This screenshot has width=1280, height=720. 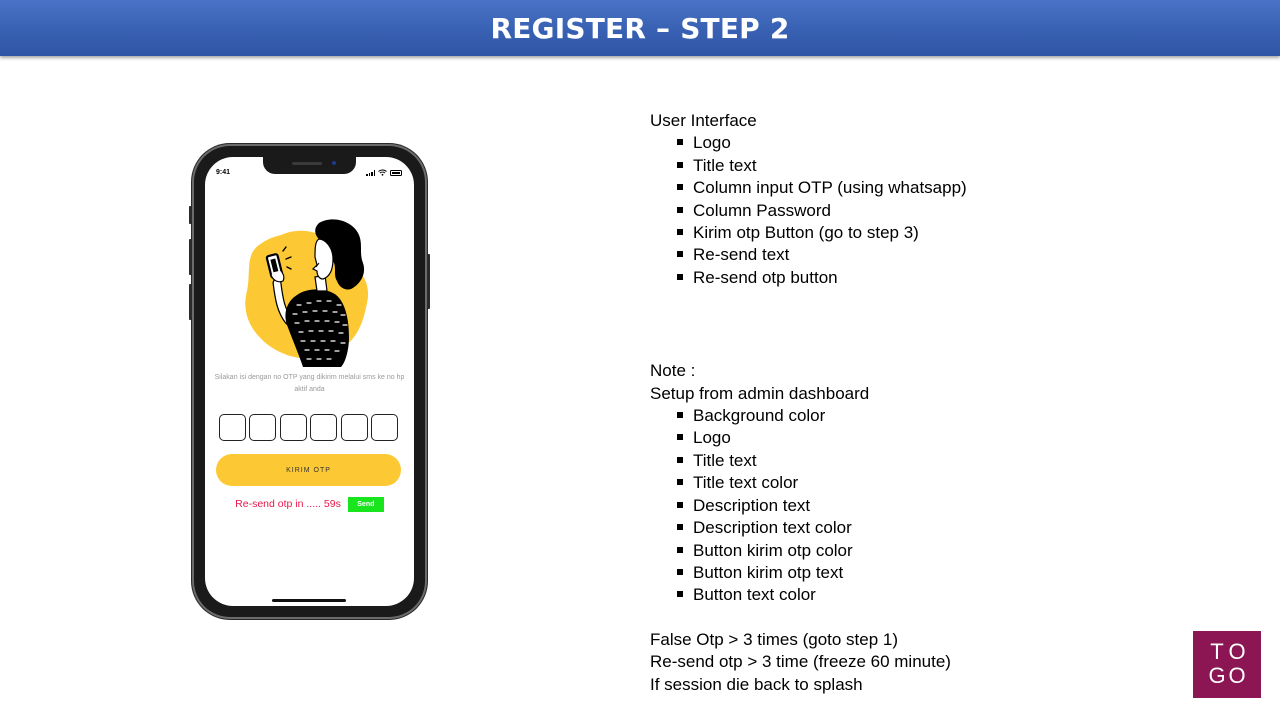 What do you see at coordinates (309, 600) in the screenshot?
I see `home-indicator` at bounding box center [309, 600].